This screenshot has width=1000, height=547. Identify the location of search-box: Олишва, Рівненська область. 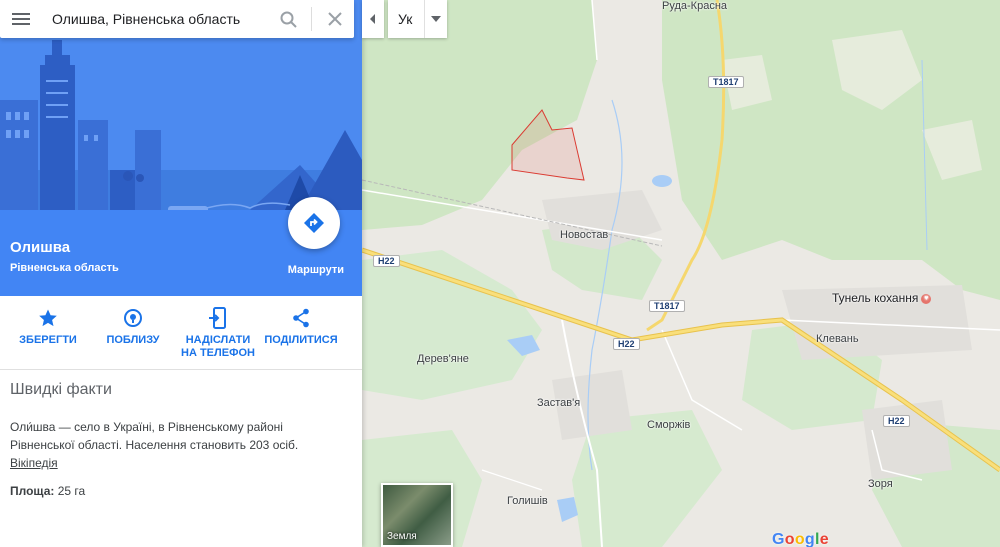
(177, 19).